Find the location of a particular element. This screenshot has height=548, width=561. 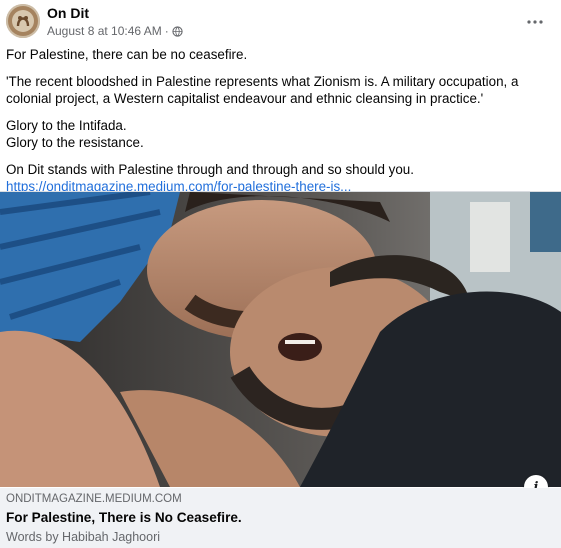

post-timestamp: August 8 at 10:46 AM is located at coordinates (104, 31).